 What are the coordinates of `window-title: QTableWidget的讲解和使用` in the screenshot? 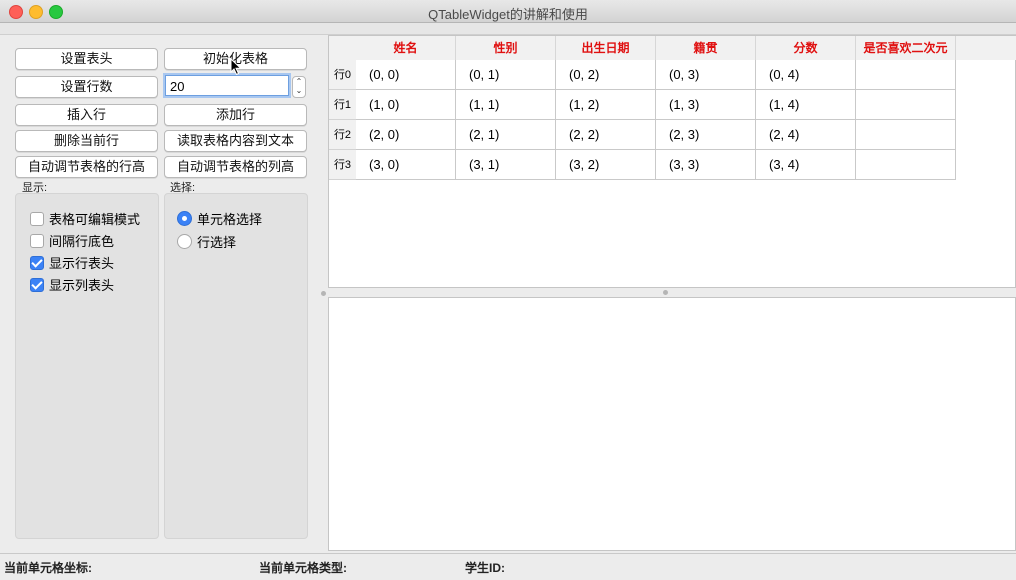 It's located at (508, 14).